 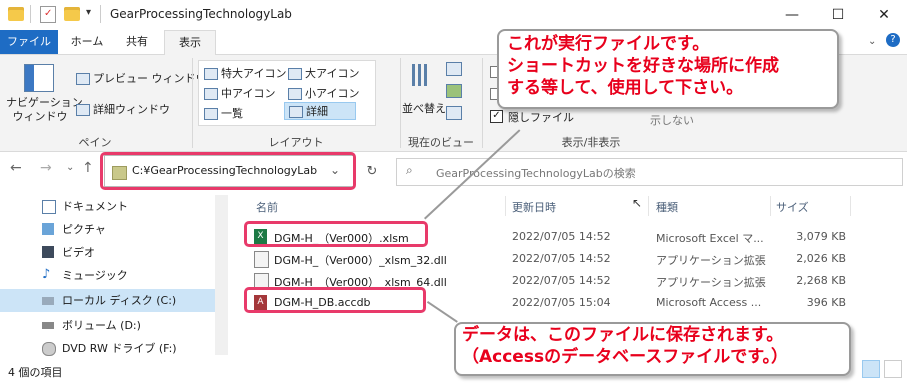 I want to click on layout-label: 一覧, so click(x=232, y=113).